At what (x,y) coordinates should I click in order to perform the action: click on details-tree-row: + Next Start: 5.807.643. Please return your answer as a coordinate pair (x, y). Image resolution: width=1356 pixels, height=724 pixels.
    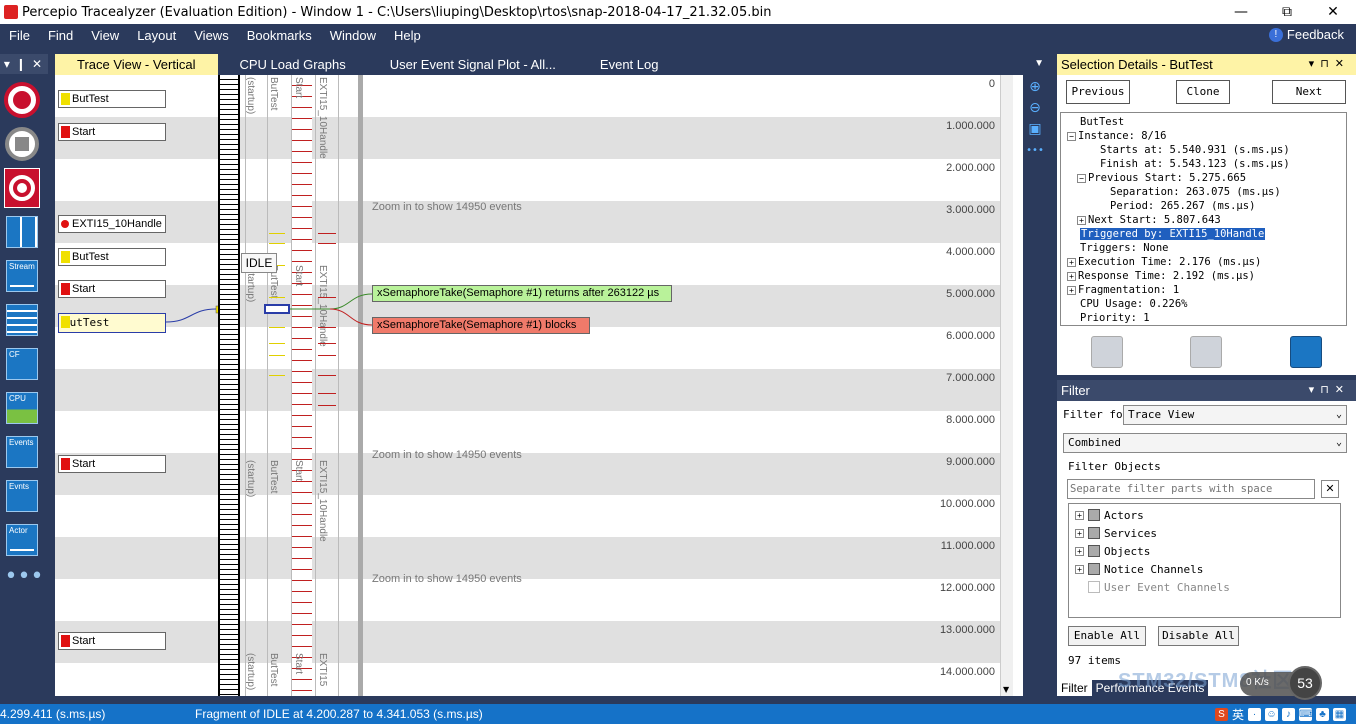
    Looking at the image, I should click on (1149, 220).